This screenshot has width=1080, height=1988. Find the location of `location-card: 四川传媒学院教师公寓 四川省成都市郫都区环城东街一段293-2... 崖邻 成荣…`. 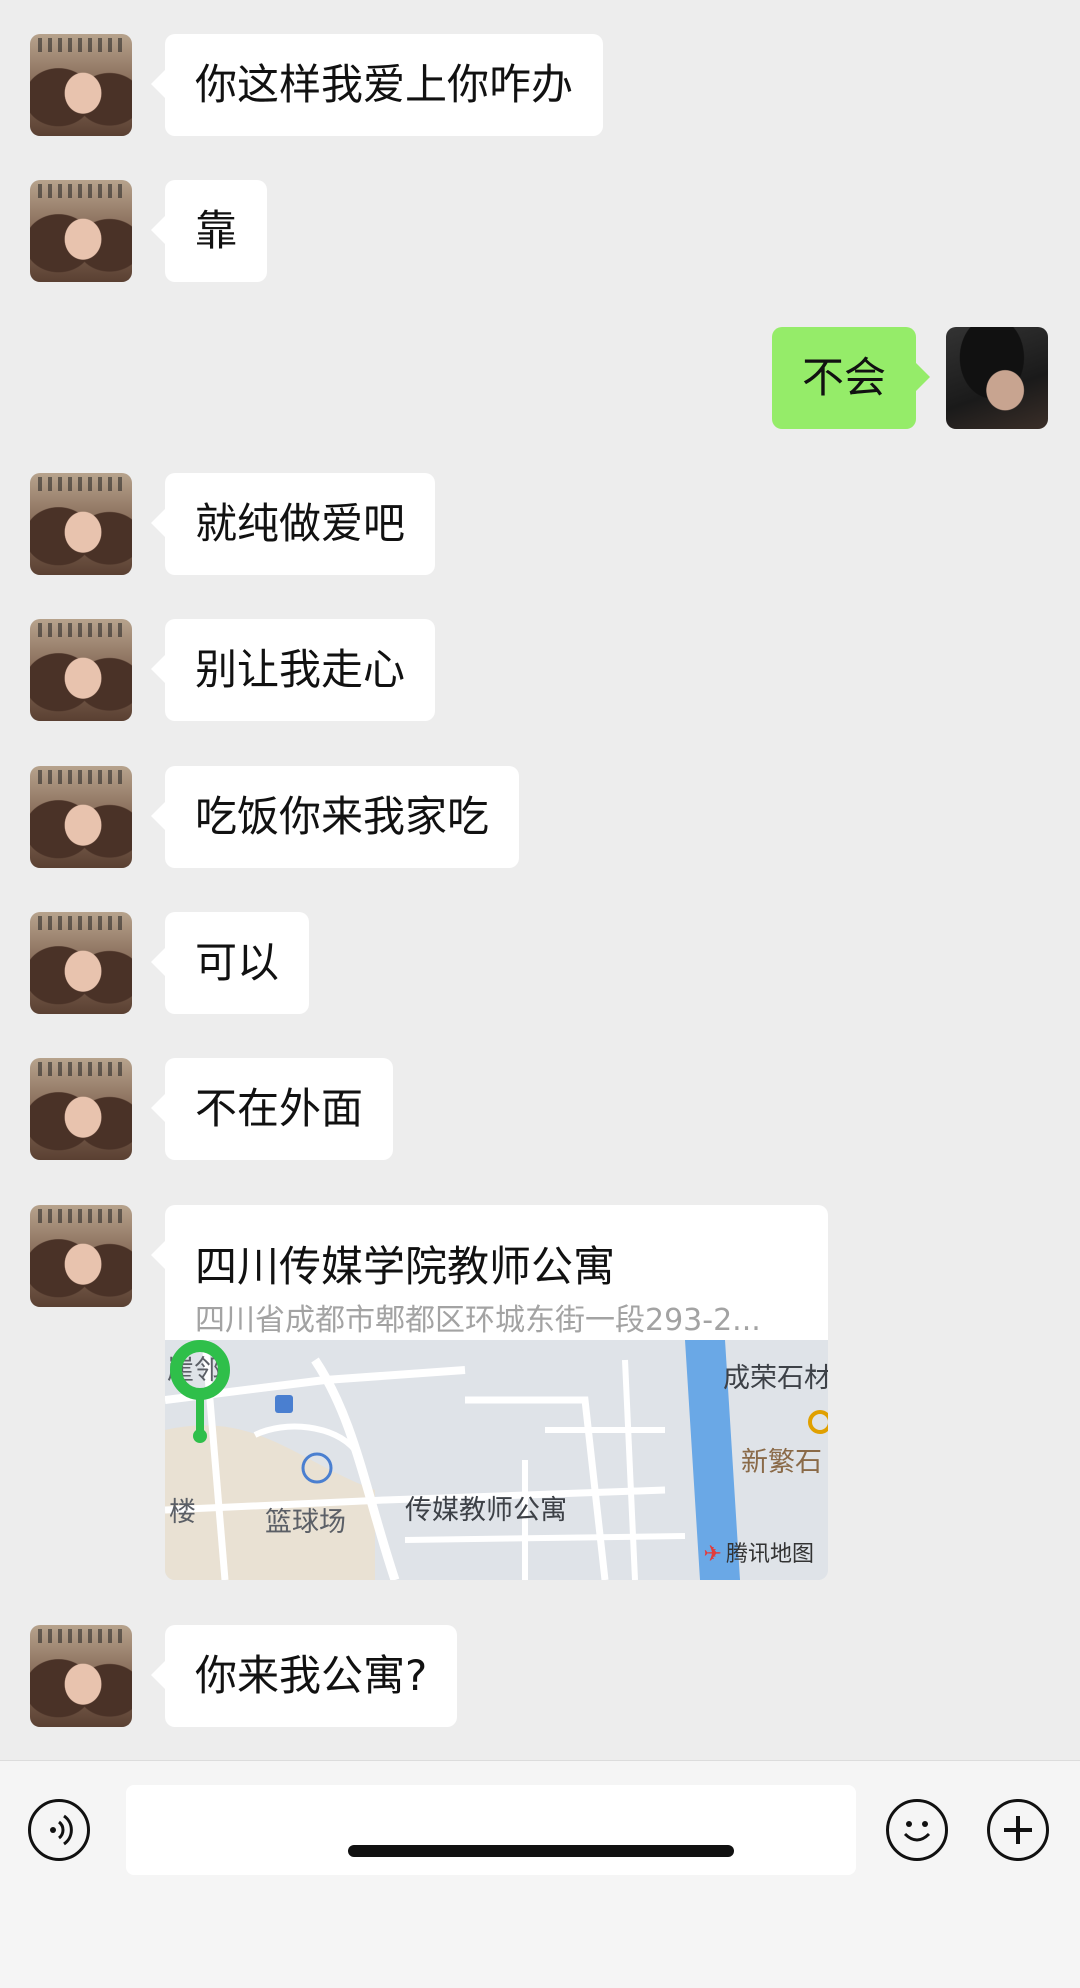

location-card: 四川传媒学院教师公寓 四川省成都市郫都区环城东街一段293-2... 崖邻 成荣… is located at coordinates (496, 1392).